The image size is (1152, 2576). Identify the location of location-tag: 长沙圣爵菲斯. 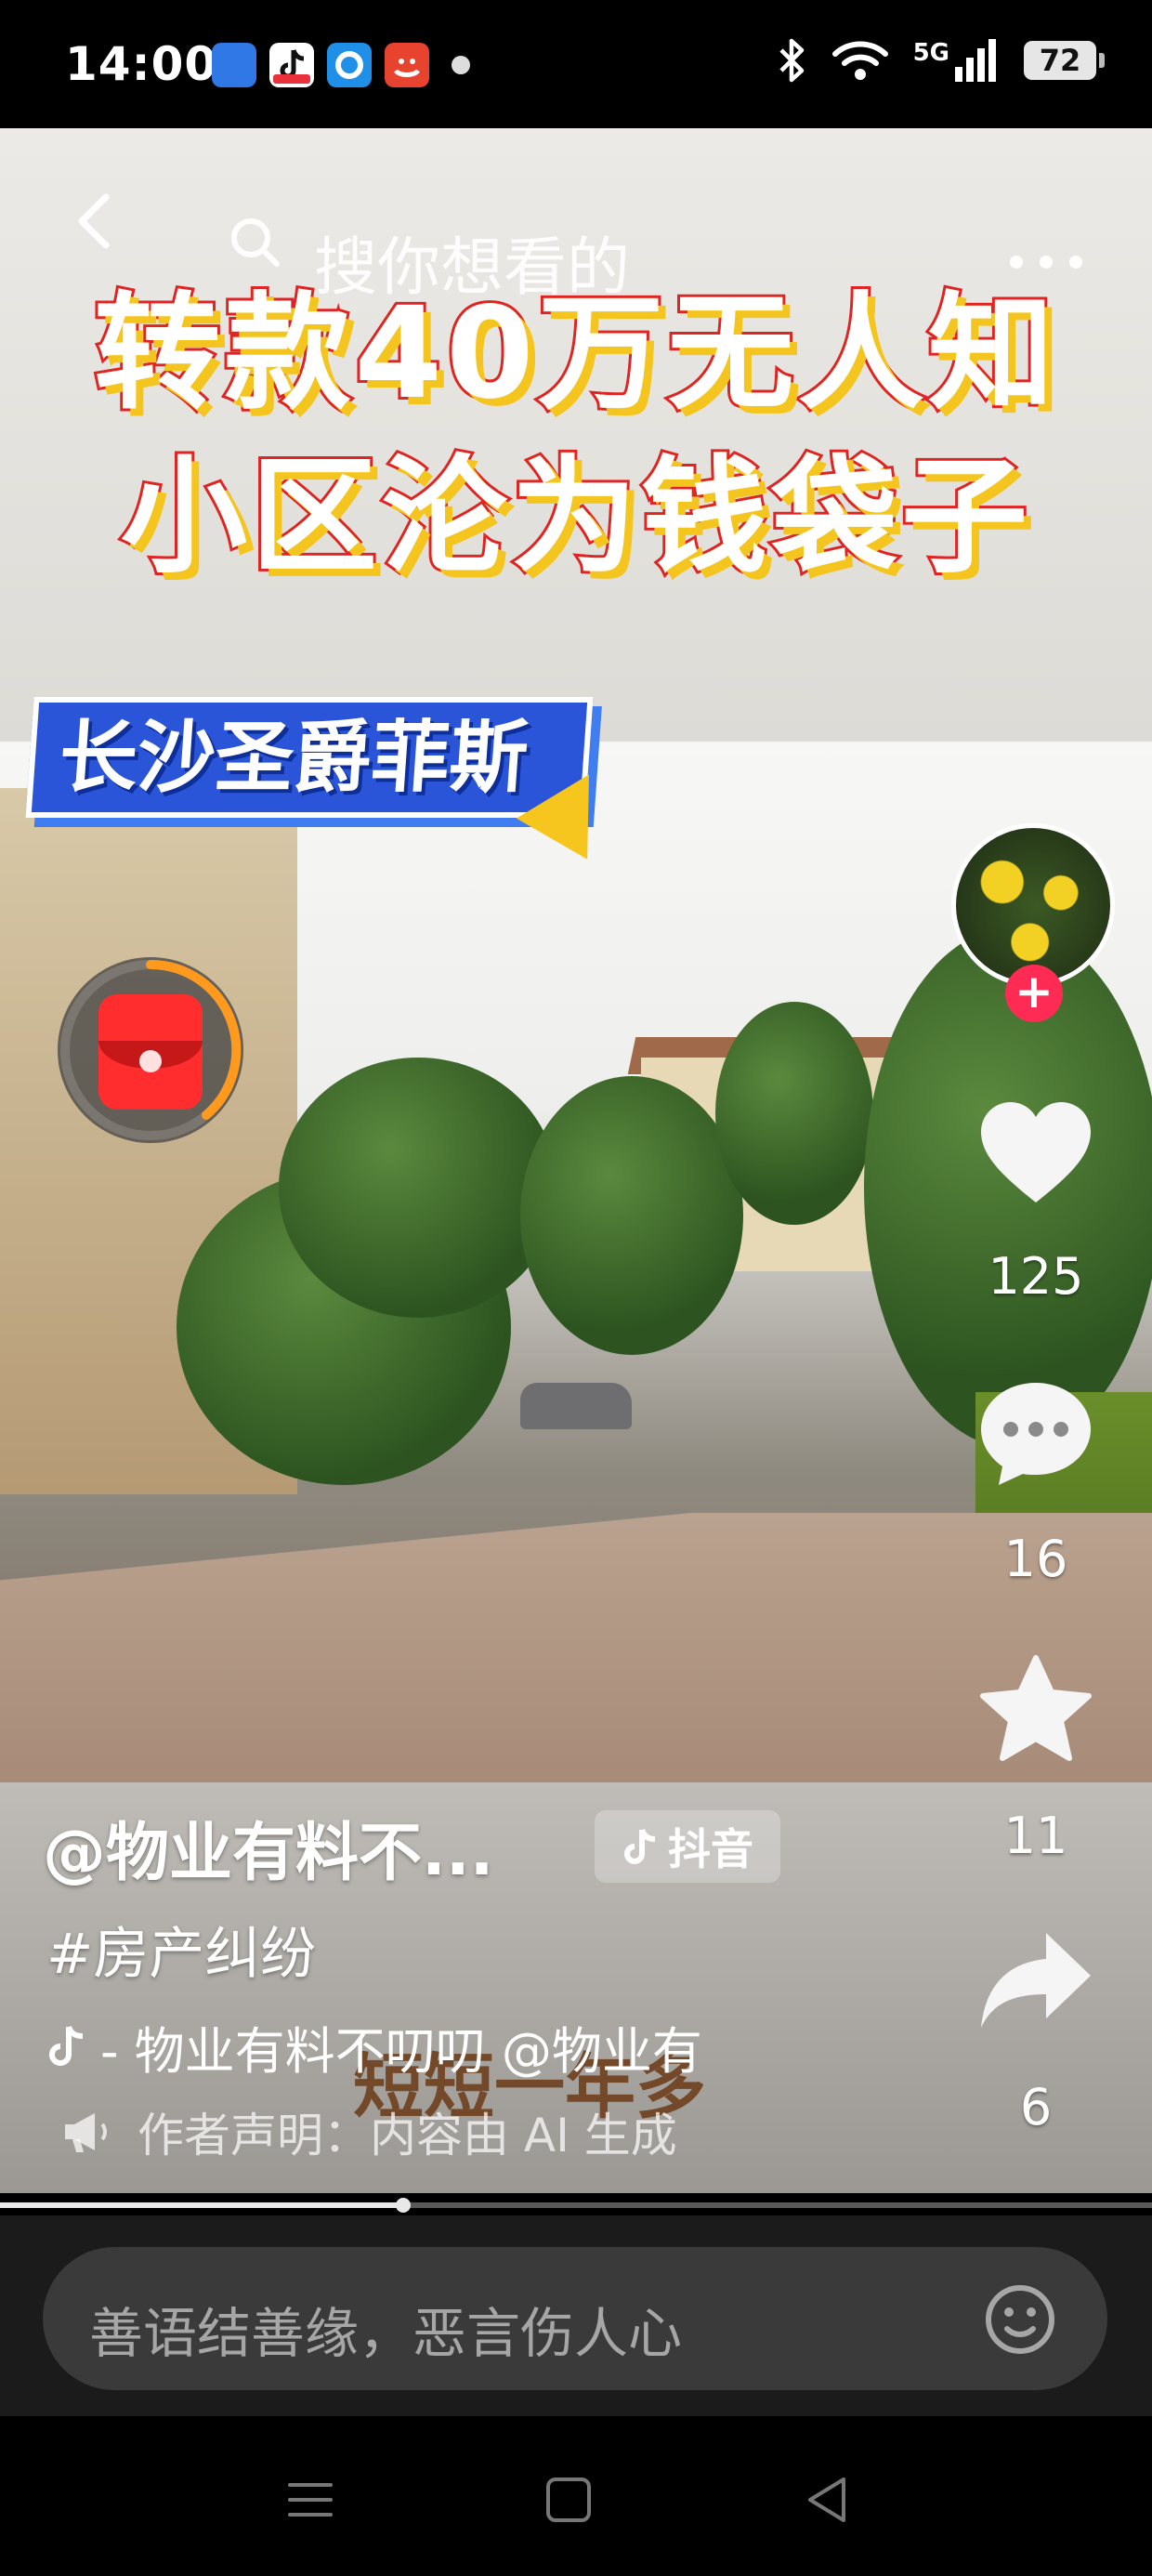
(309, 757).